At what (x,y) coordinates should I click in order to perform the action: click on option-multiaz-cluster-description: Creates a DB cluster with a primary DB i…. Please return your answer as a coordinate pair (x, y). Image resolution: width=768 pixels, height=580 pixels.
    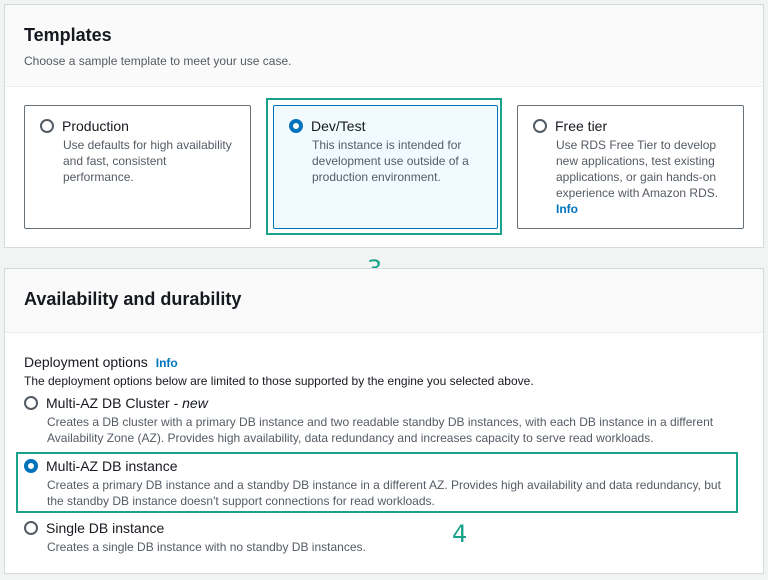
    Looking at the image, I should click on (380, 430).